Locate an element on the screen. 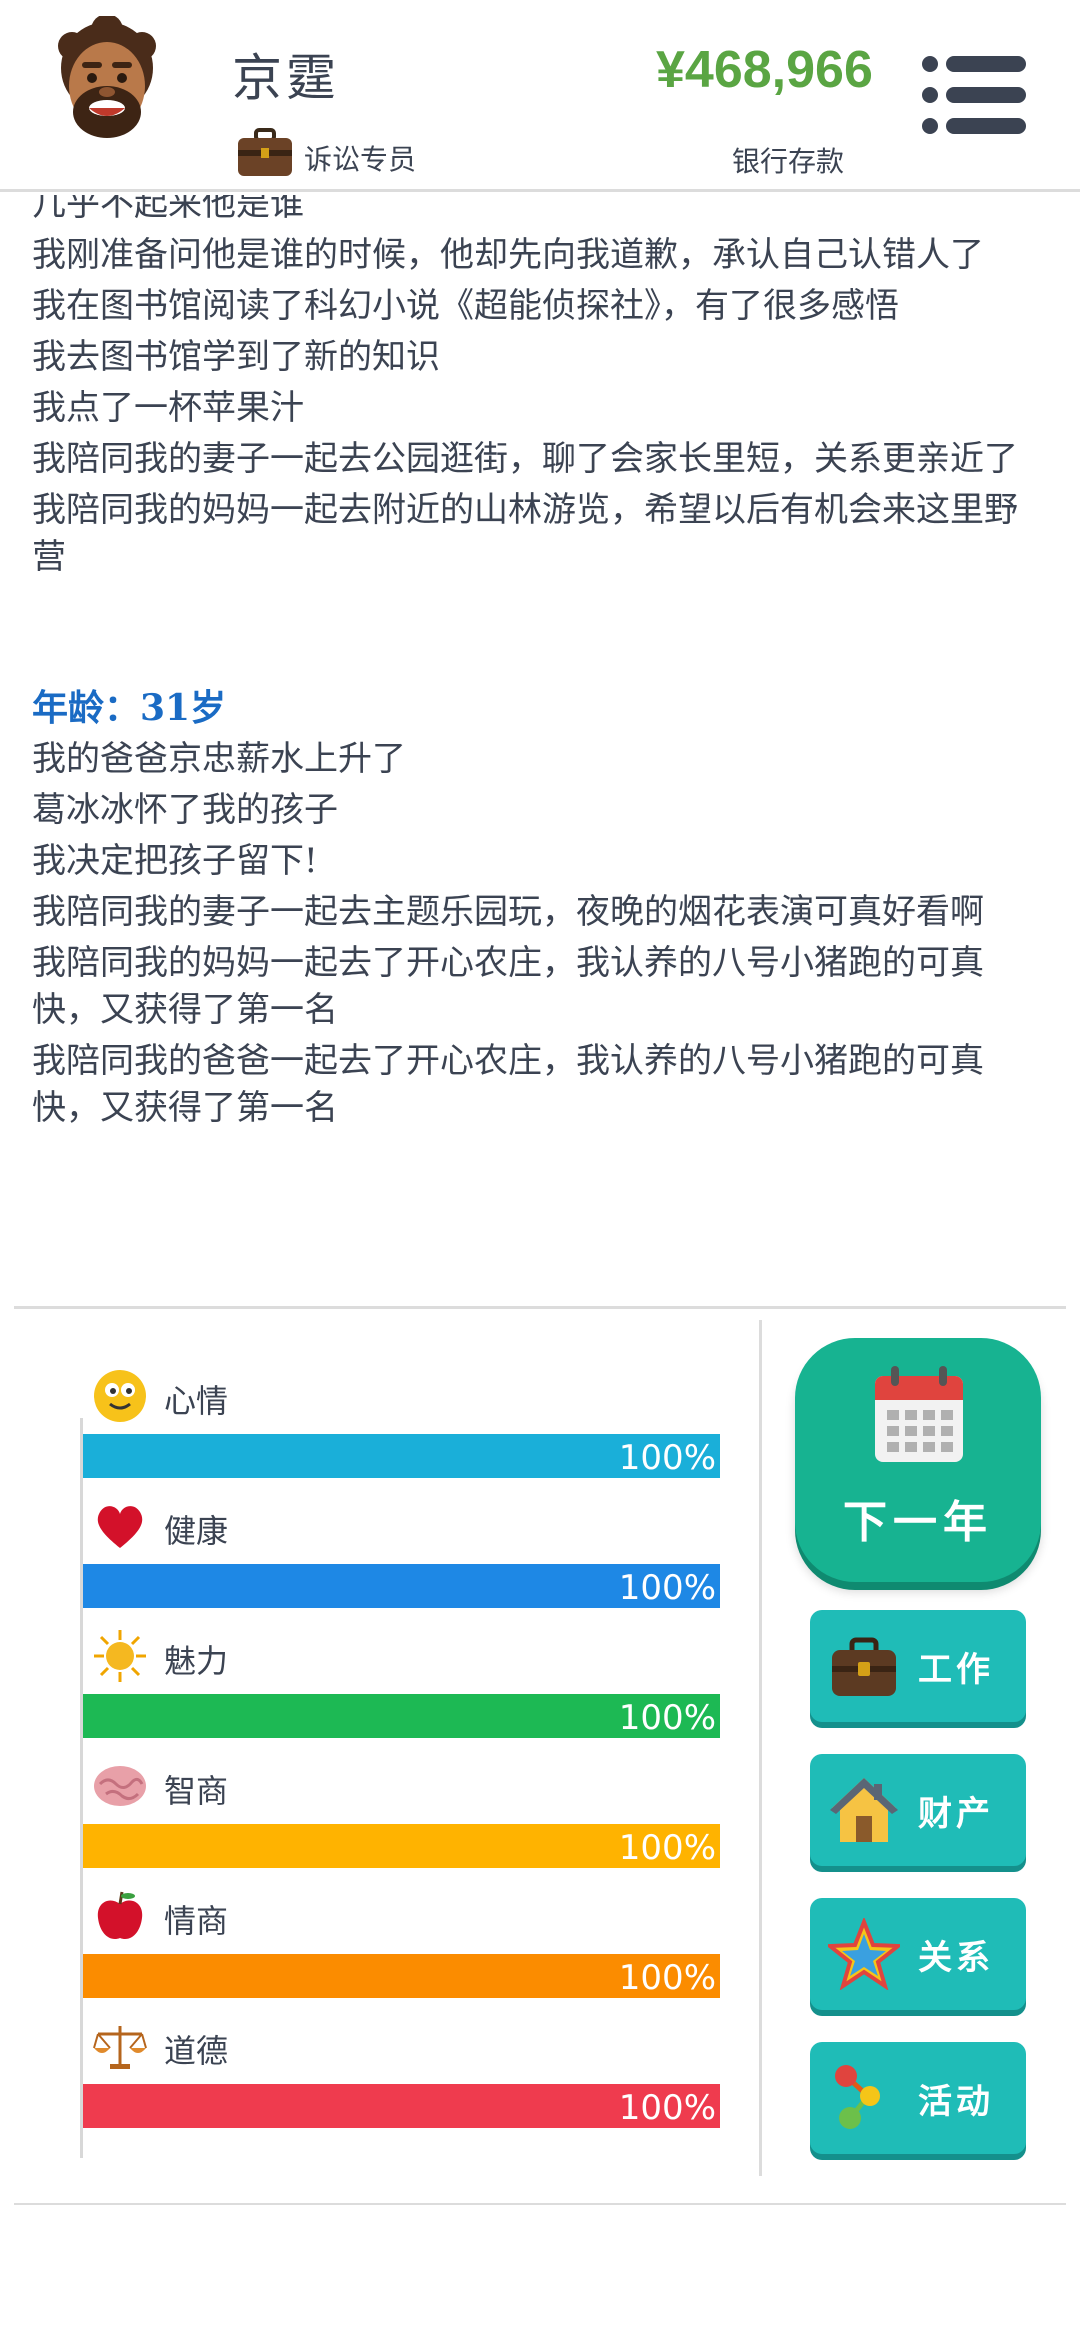 The image size is (1080, 2340). sun-icon is located at coordinates (120, 1656).